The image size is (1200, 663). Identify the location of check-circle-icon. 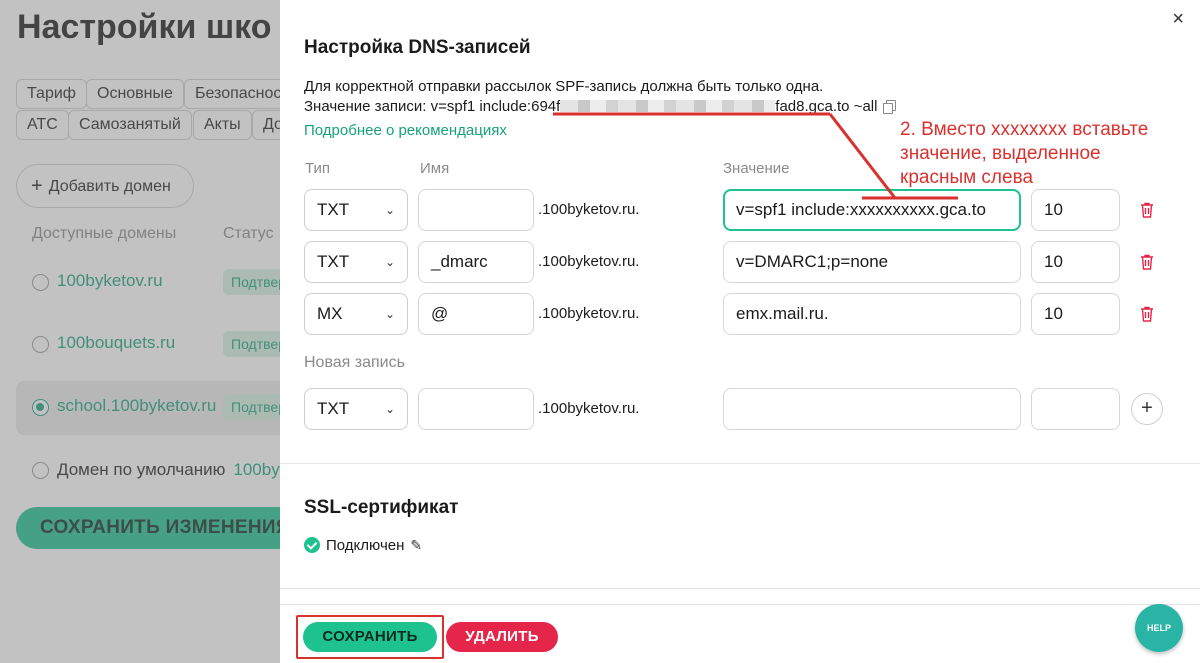
(312, 545).